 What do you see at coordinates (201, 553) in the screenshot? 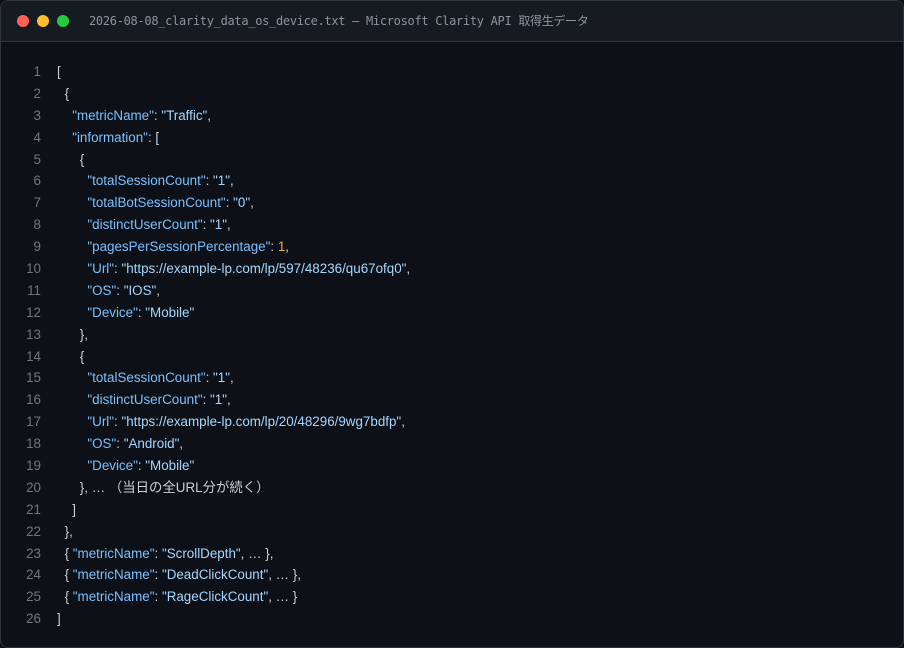
I see `json-string: "ScrollDepth"` at bounding box center [201, 553].